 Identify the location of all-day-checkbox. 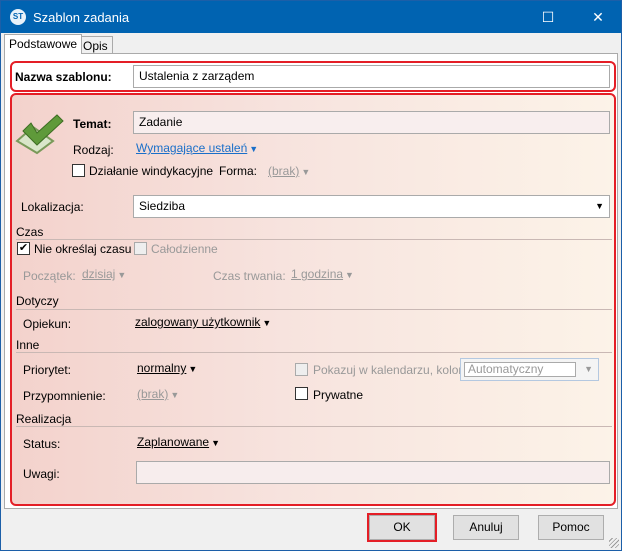
(140, 248).